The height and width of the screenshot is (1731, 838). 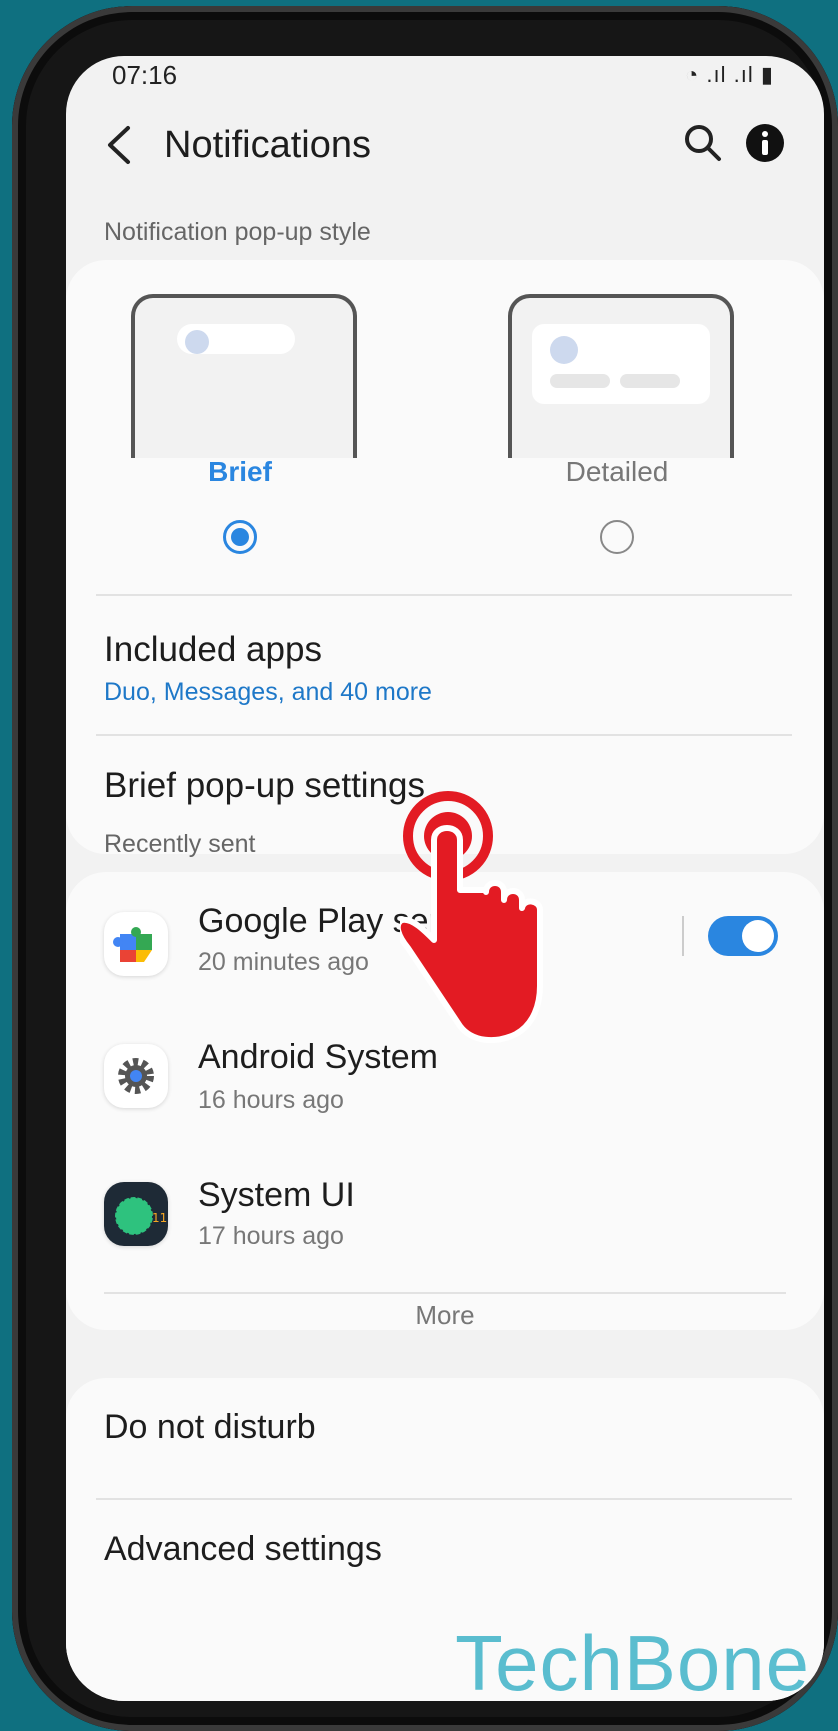 I want to click on brief-popup-settings-title: Brief pop-up settings, so click(x=265, y=785).